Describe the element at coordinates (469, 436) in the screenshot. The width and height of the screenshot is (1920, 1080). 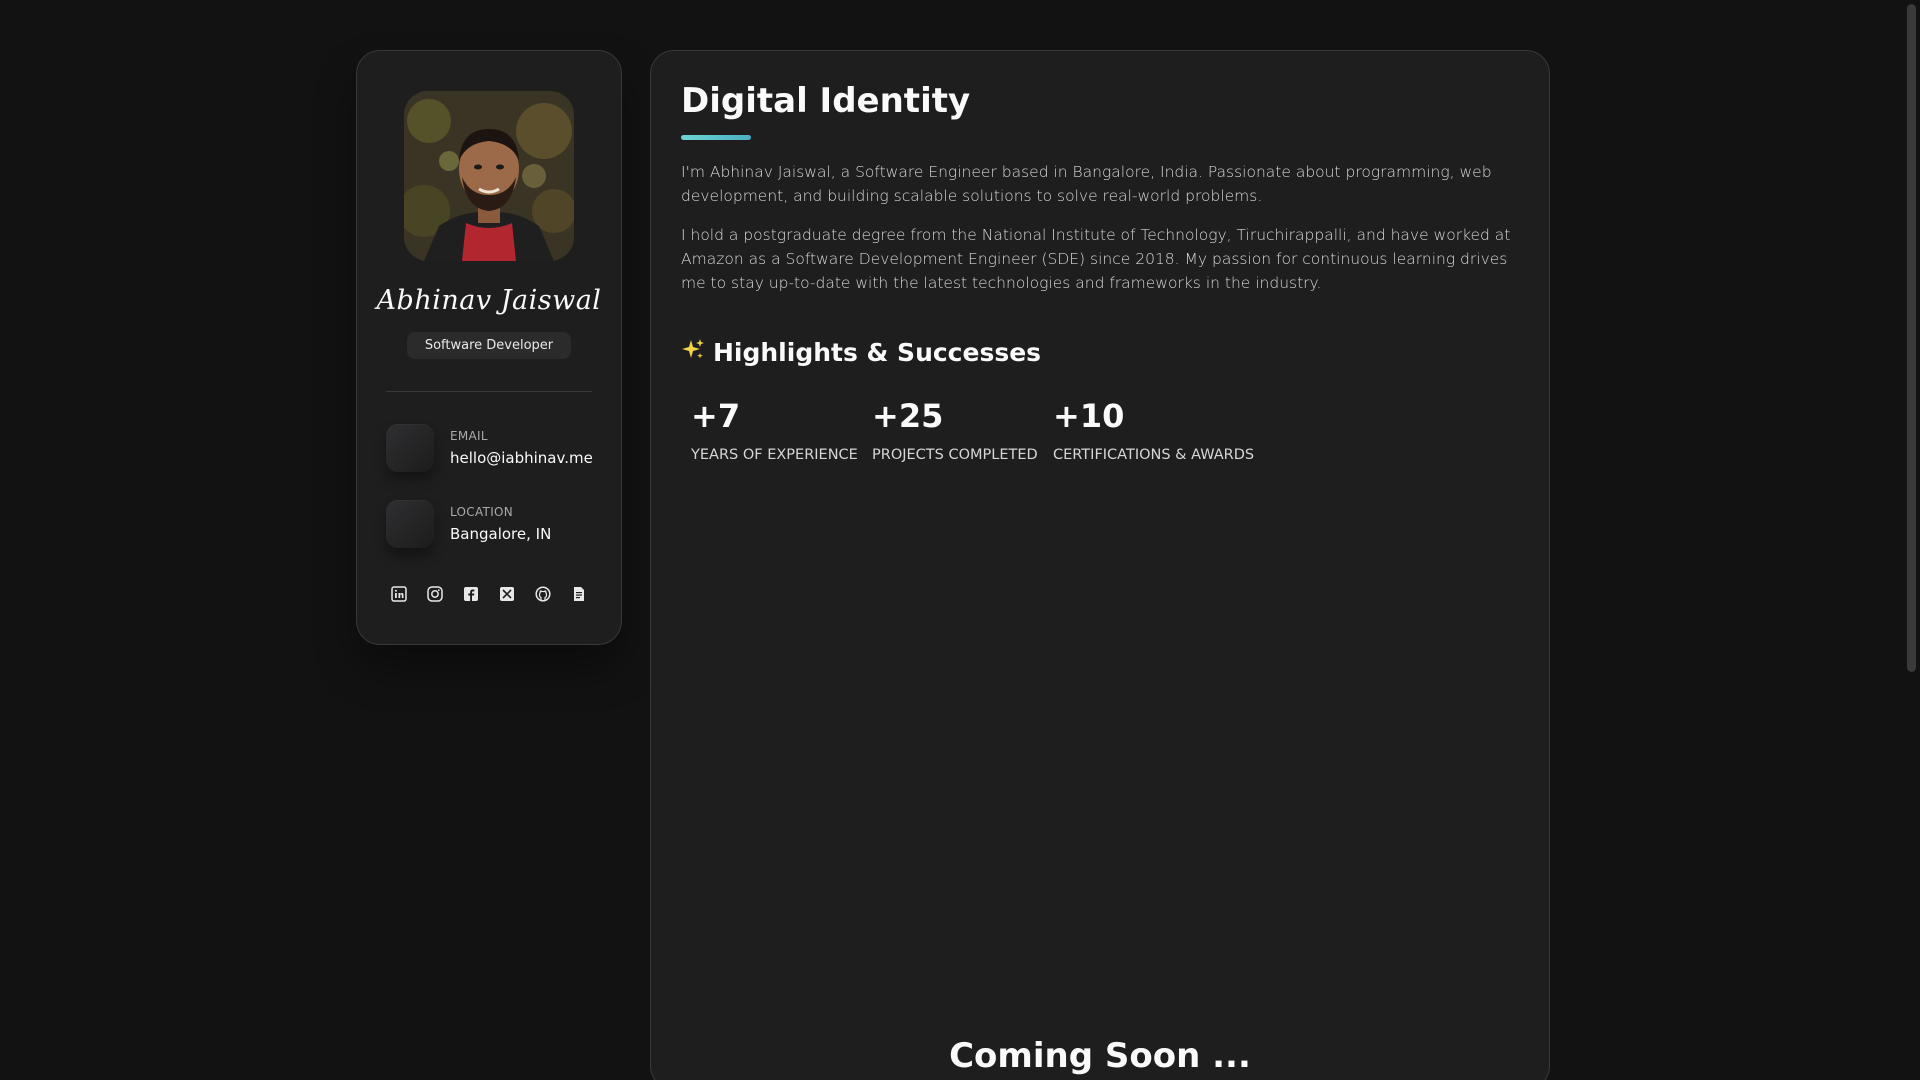
I see `contact-label: EMAIL` at that location.